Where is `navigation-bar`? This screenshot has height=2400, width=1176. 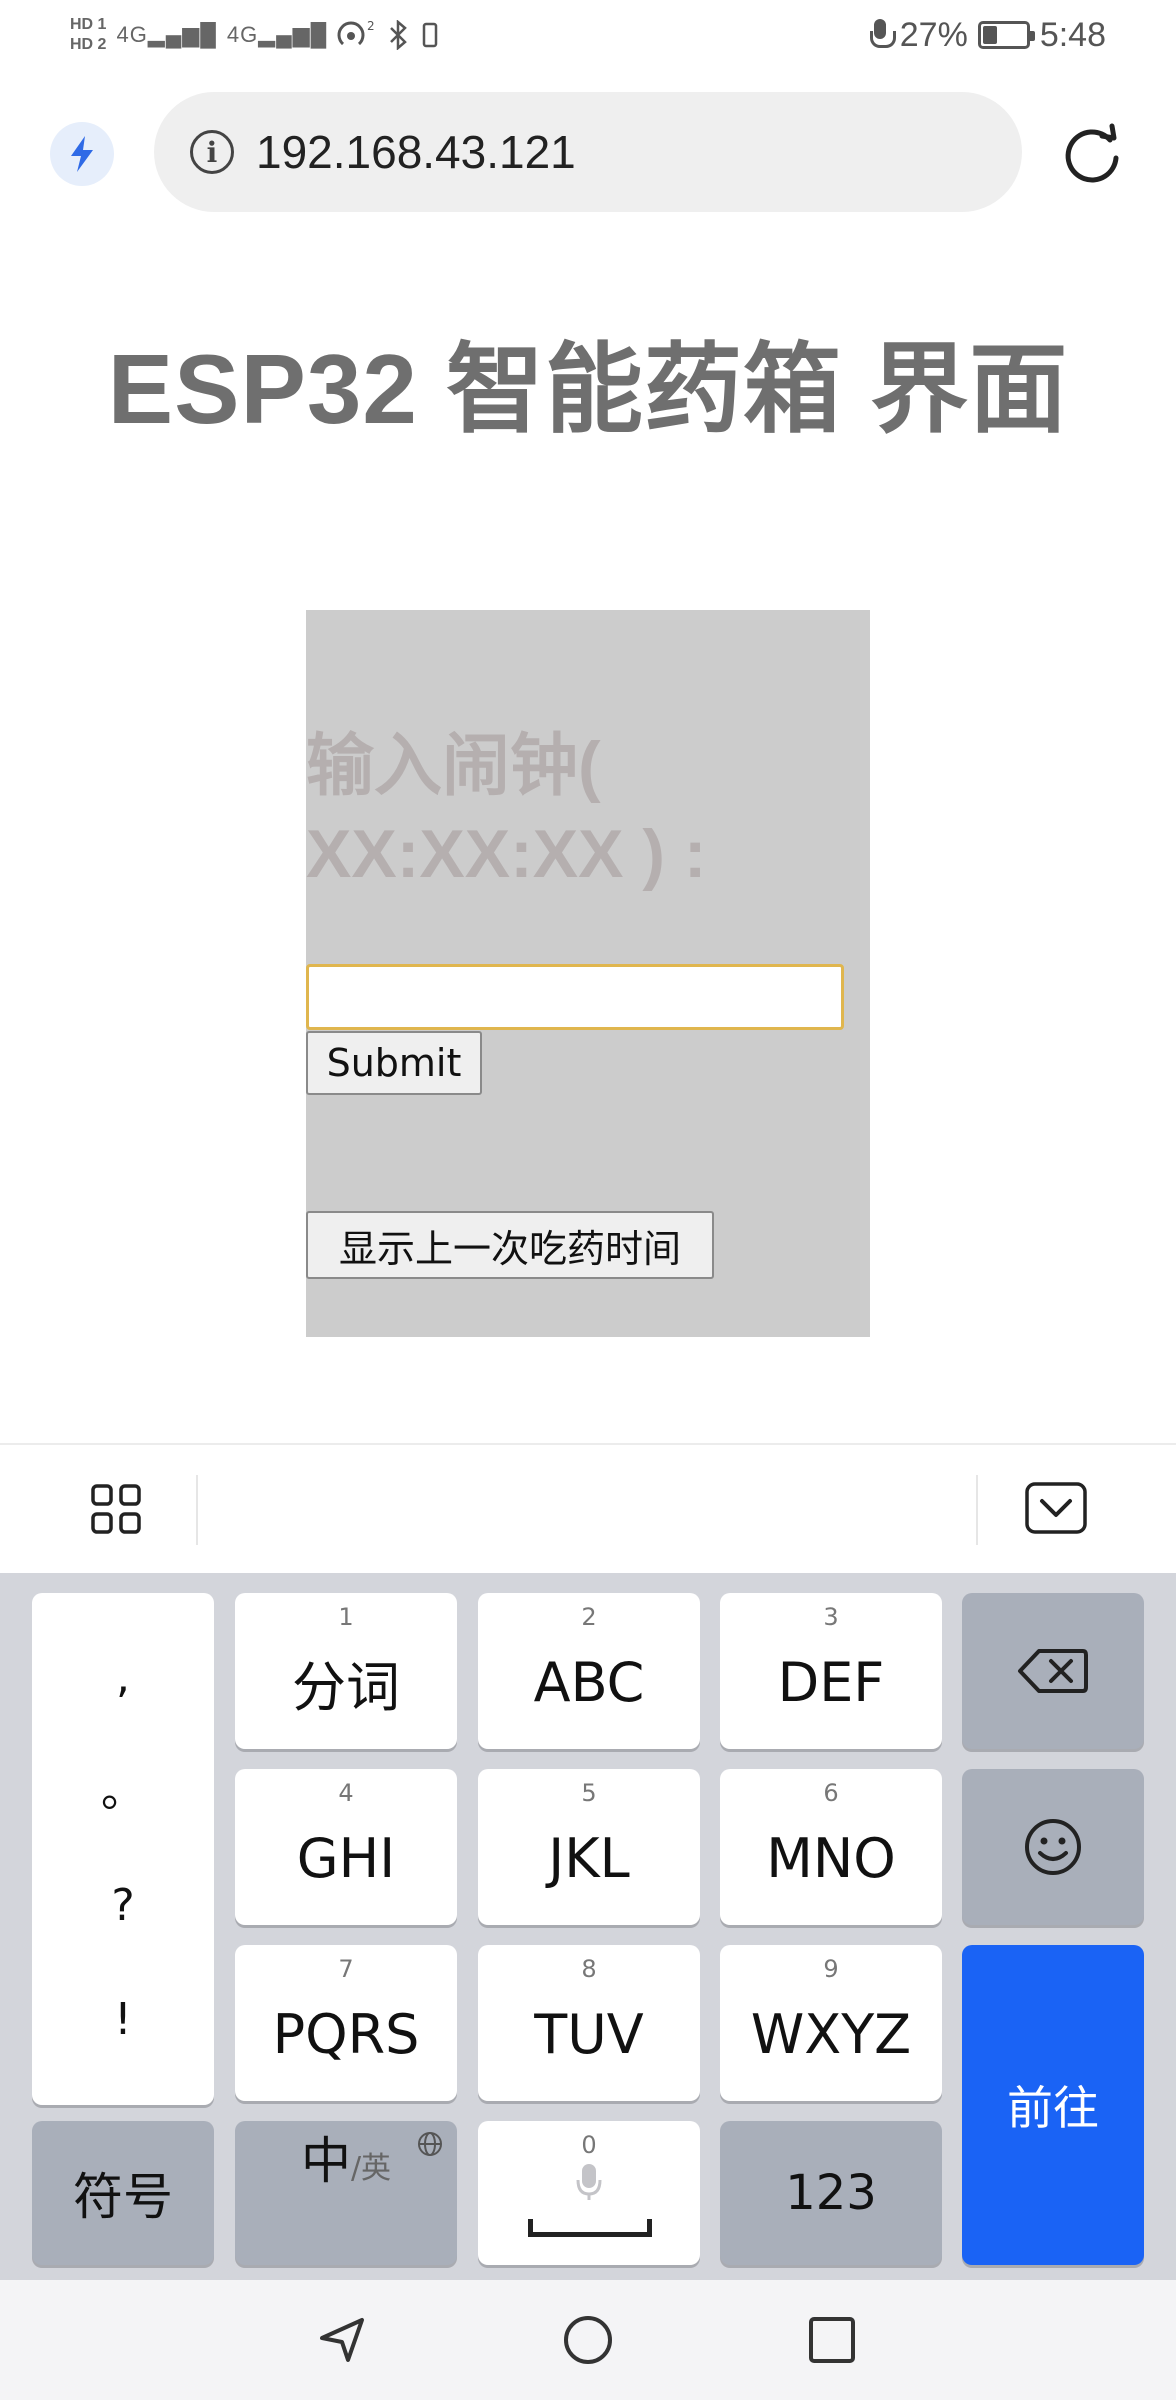 navigation-bar is located at coordinates (588, 2340).